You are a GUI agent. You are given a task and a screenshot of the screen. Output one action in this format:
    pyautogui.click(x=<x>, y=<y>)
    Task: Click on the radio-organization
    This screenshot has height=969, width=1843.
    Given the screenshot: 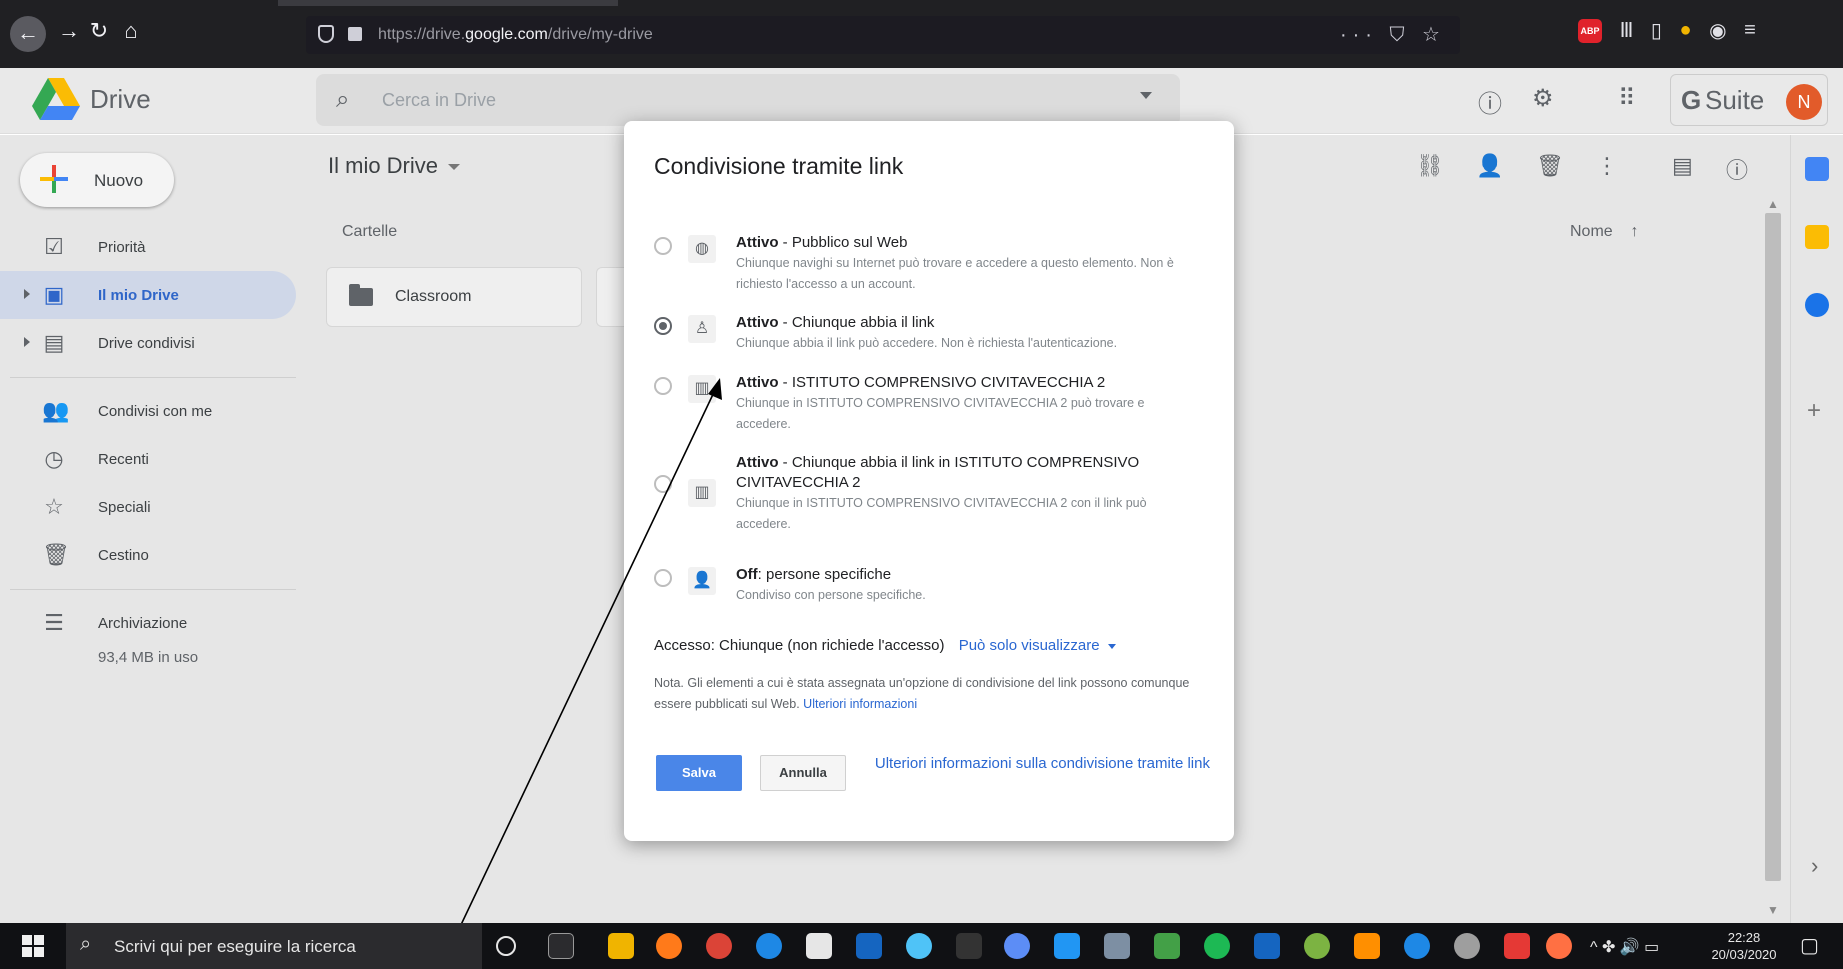 What is the action you would take?
    pyautogui.click(x=663, y=386)
    